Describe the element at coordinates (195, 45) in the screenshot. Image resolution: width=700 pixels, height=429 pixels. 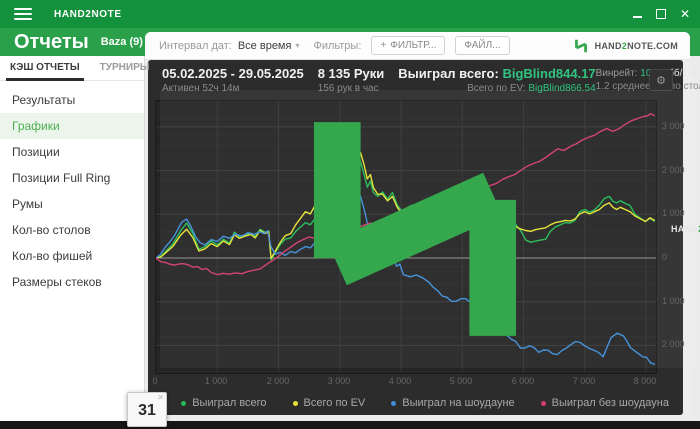
I see `interval-label: Интервал дат:` at that location.